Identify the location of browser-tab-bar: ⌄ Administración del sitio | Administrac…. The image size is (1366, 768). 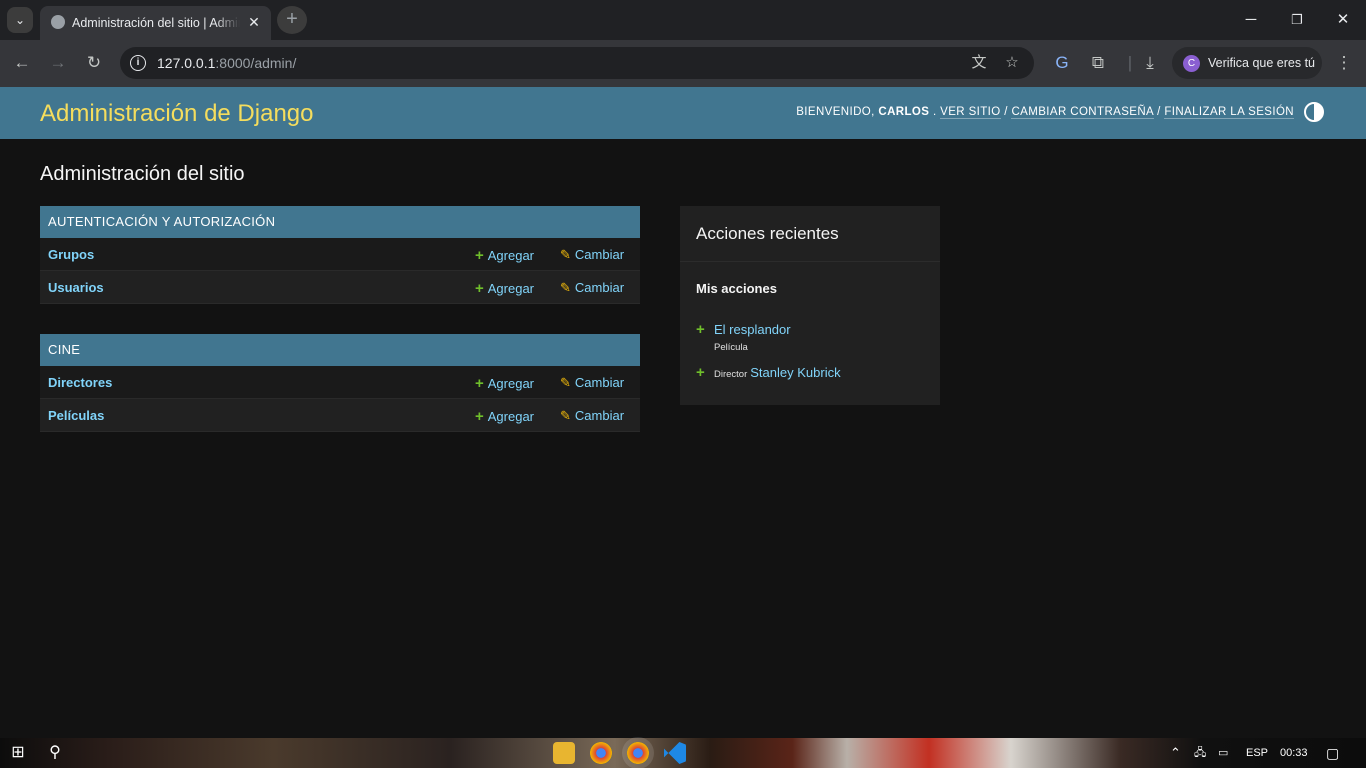
(683, 20).